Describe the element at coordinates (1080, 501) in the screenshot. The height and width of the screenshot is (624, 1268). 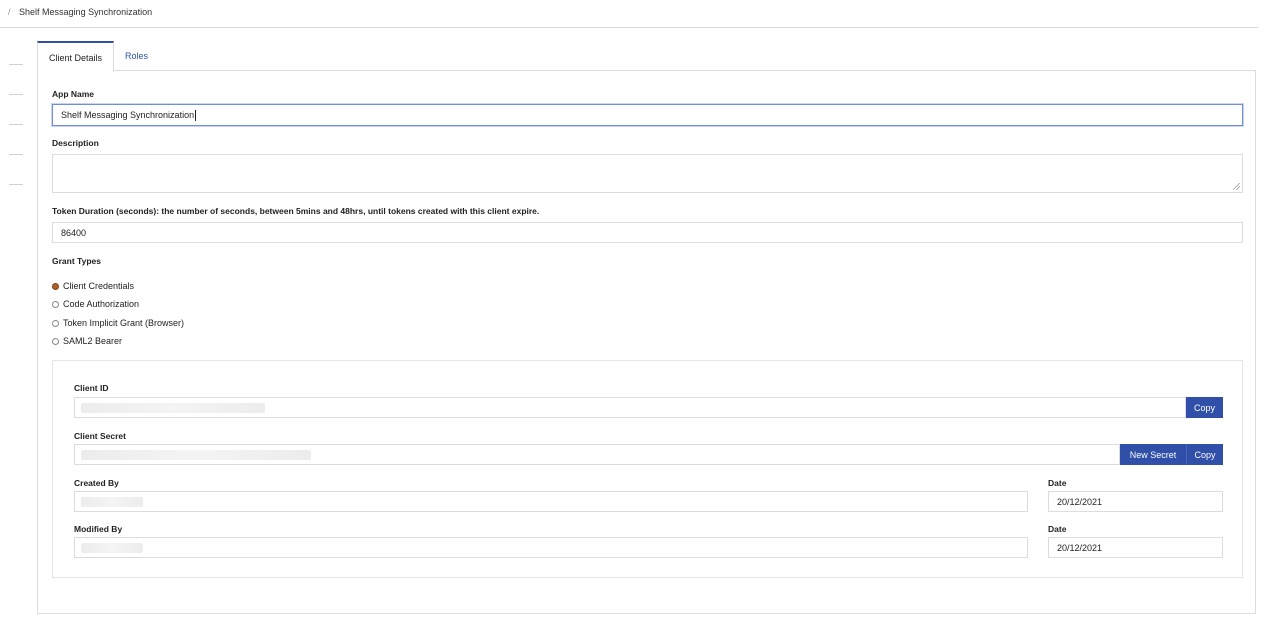
I see `created-date-value: 20/12/2021` at that location.